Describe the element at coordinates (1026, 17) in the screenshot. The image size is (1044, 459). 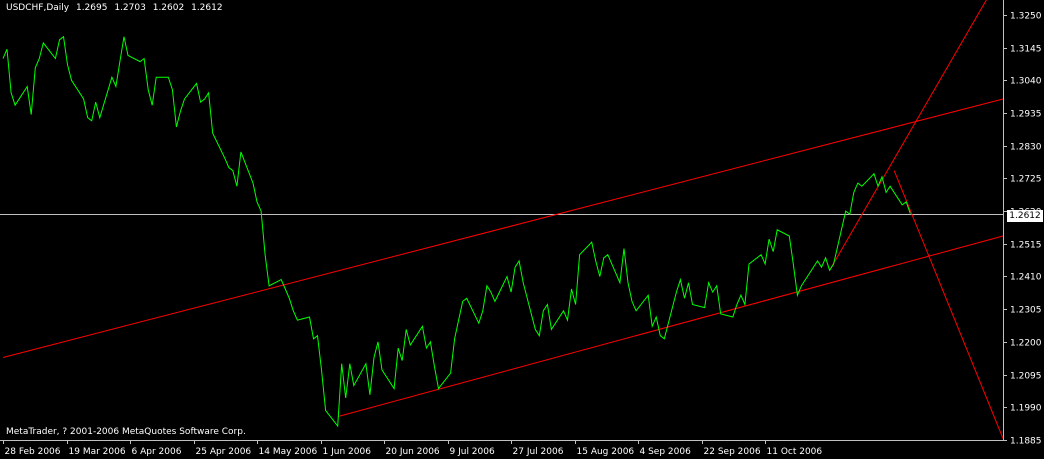
I see `y-tick-label: 1.3250` at that location.